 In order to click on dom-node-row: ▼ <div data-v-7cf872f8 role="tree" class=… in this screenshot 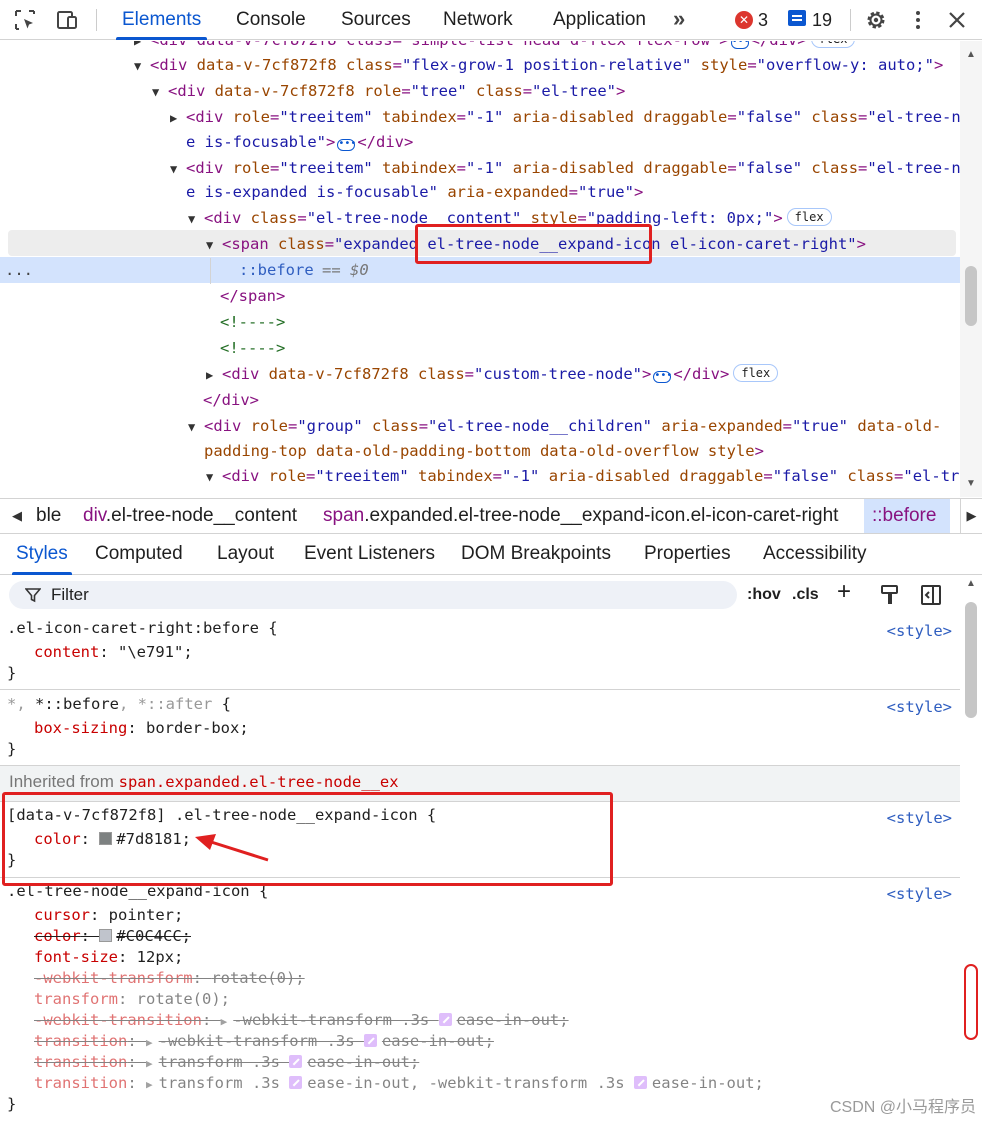, I will do `click(556, 92)`.